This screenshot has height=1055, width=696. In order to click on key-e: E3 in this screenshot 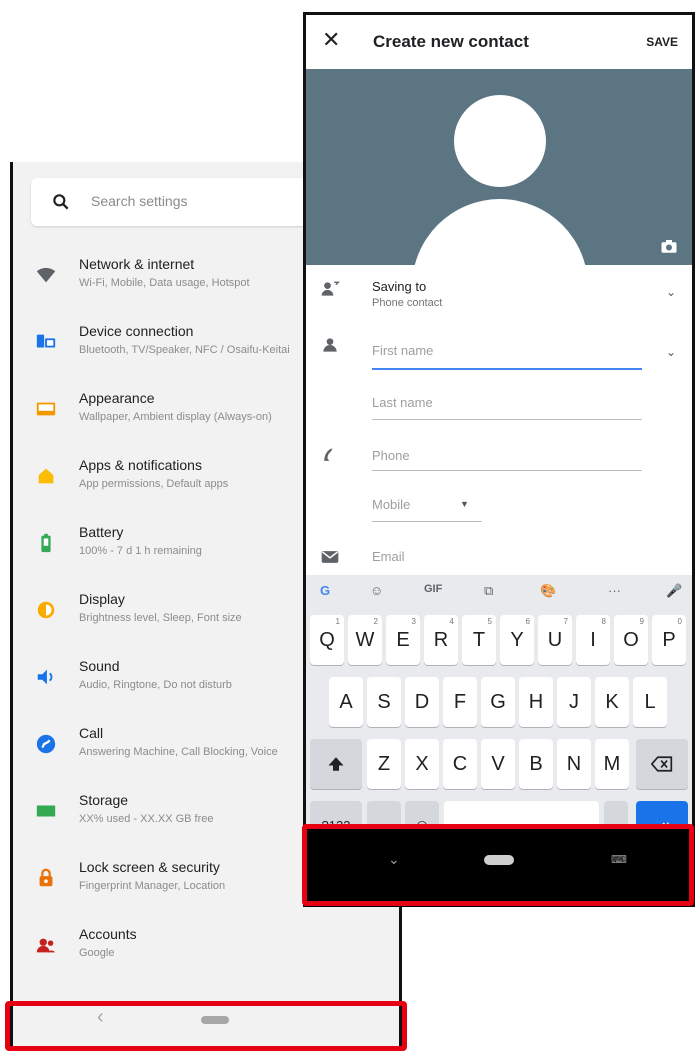, I will do `click(403, 640)`.